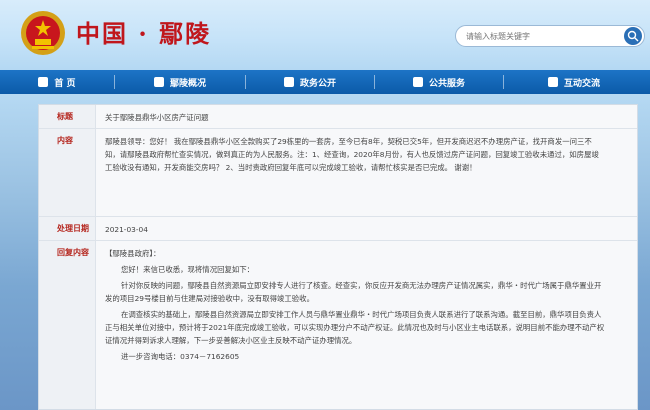  I want to click on reply-label: 回复内容, so click(67, 325).